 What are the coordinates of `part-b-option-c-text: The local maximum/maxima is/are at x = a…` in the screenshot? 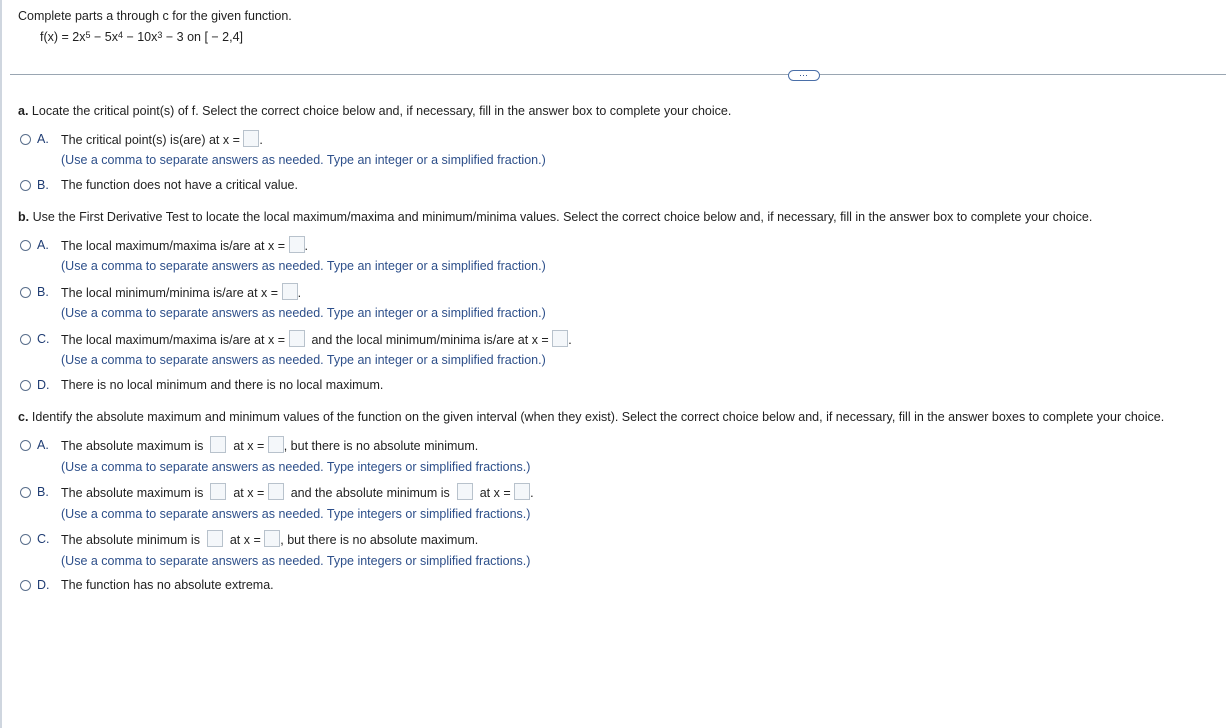 It's located at (316, 339).